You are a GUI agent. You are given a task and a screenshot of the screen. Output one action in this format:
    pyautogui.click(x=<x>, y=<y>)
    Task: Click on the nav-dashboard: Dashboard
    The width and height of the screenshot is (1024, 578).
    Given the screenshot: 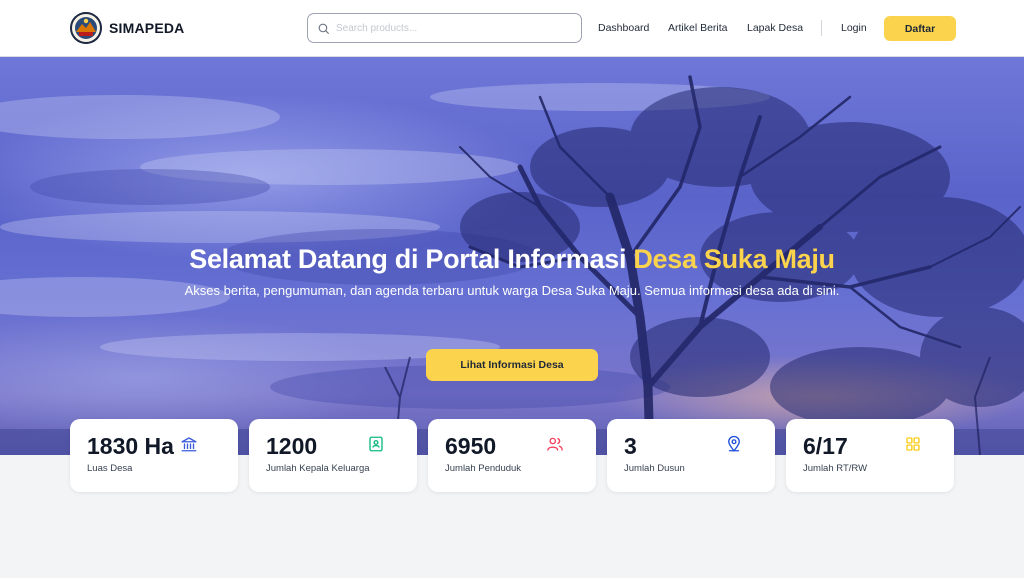 What is the action you would take?
    pyautogui.click(x=623, y=28)
    